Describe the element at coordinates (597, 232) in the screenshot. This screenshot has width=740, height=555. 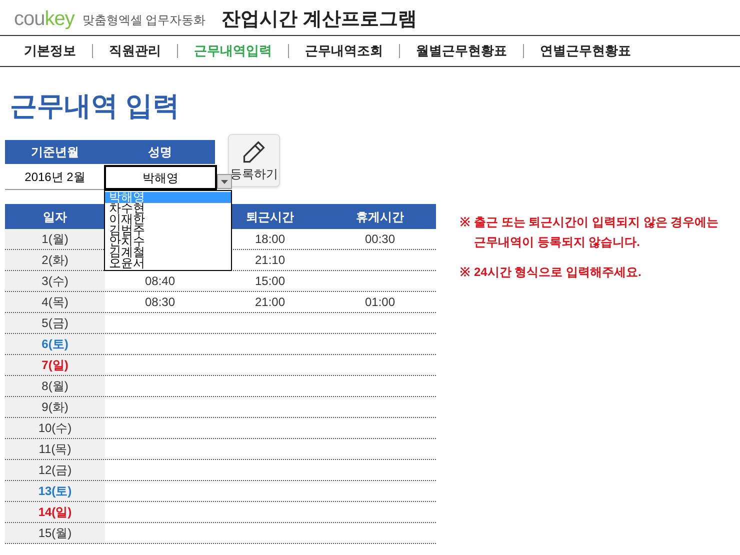
I see `note-text: 출근 또는 퇴근시간이 입력되지 않은 경우에는 근무내역이 등록되지 않습니다.` at that location.